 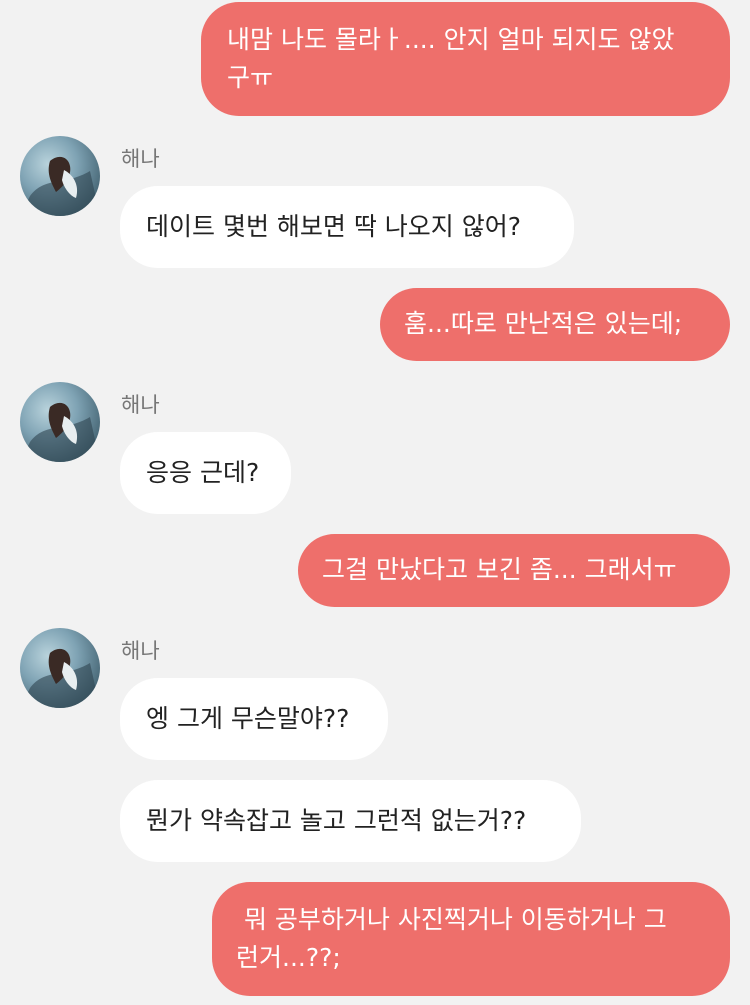 What do you see at coordinates (471, 939) in the screenshot?
I see `outgoing-message-bubble: 뭐 공부하거나 사진찍거나 이동하거나 그 런거...??;` at bounding box center [471, 939].